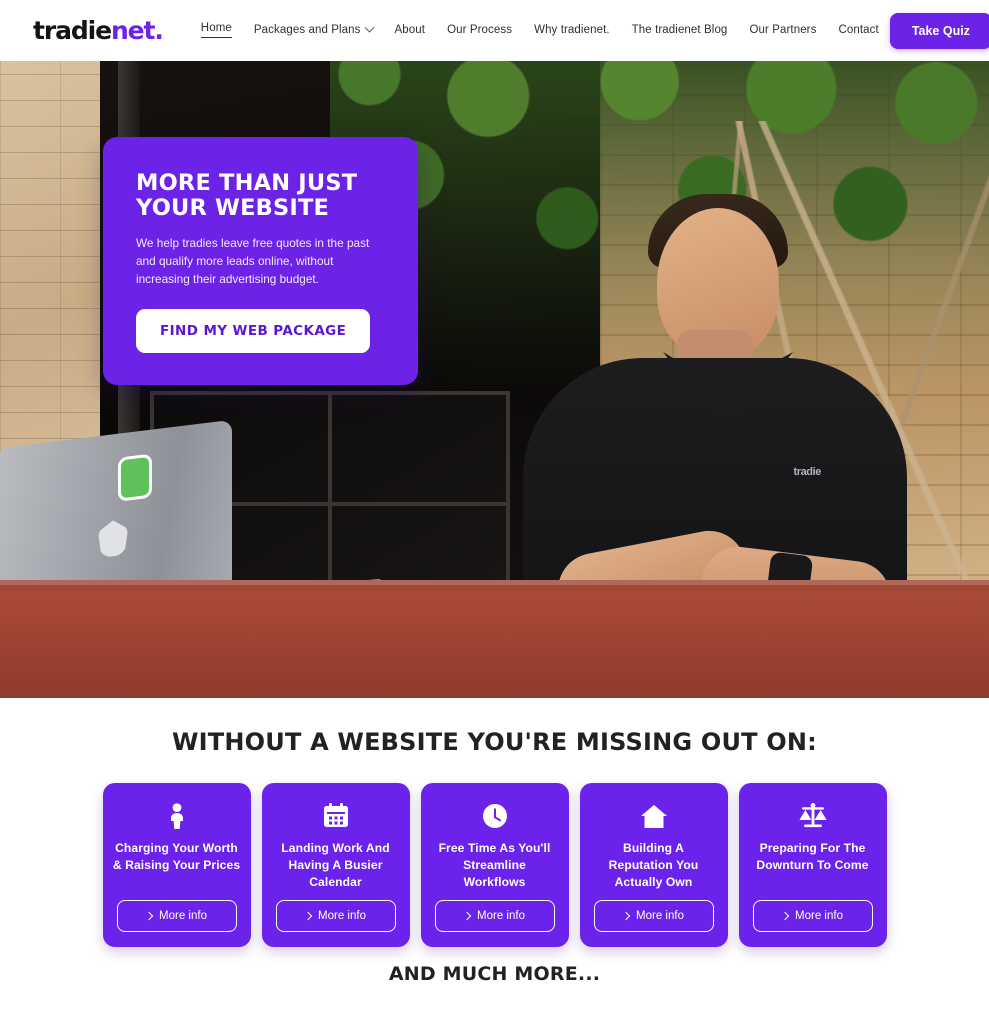 The width and height of the screenshot is (989, 1024). I want to click on nav-item-label: Home, so click(216, 30).